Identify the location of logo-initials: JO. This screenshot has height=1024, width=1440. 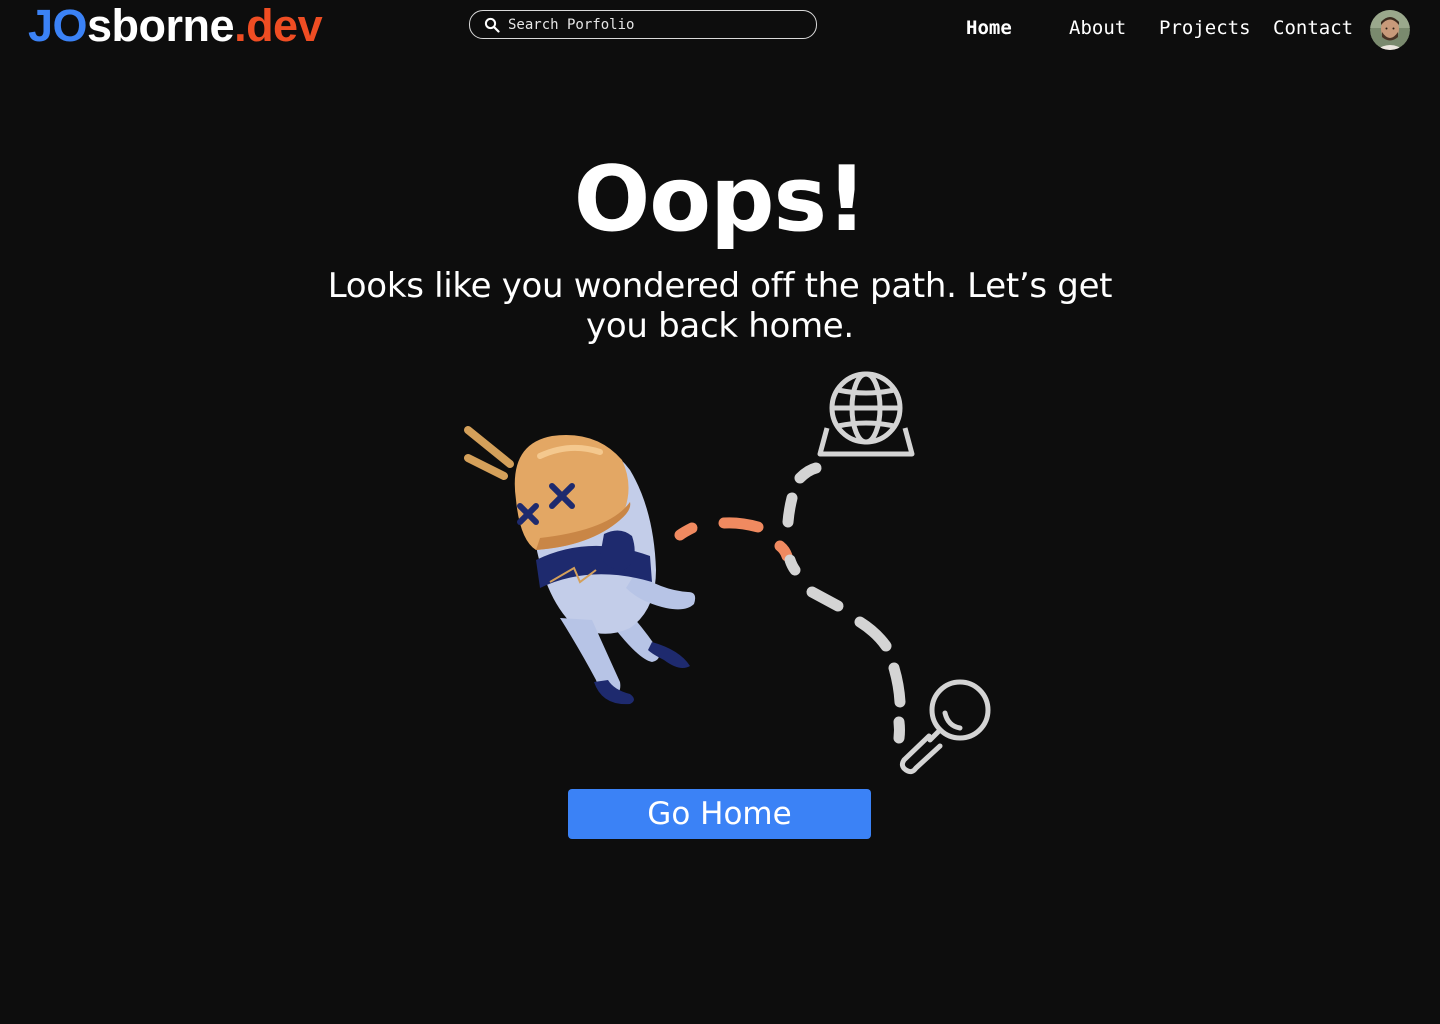
(58, 25).